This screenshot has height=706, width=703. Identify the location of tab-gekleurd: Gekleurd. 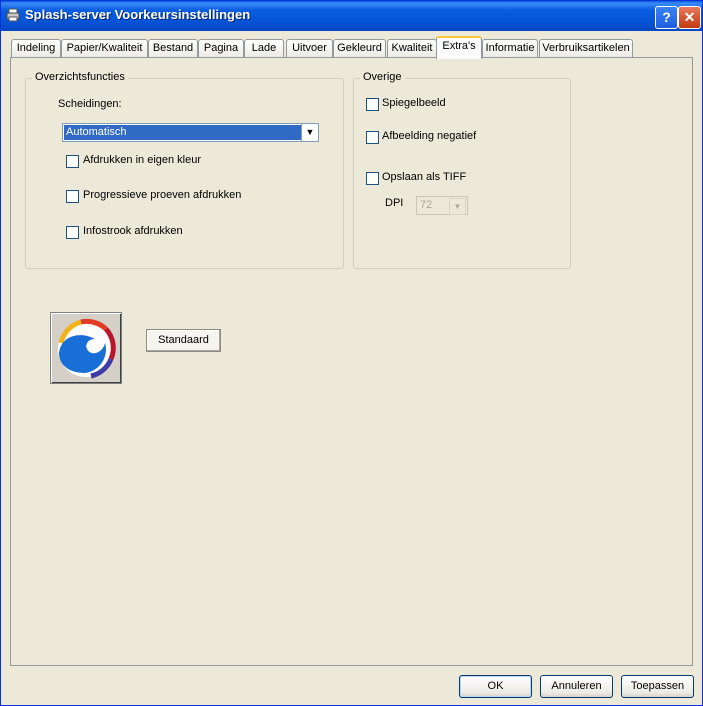
(359, 48).